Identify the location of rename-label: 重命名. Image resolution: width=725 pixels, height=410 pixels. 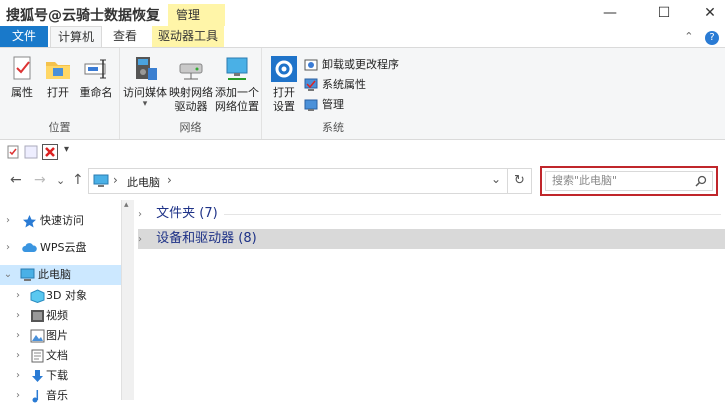
(96, 92).